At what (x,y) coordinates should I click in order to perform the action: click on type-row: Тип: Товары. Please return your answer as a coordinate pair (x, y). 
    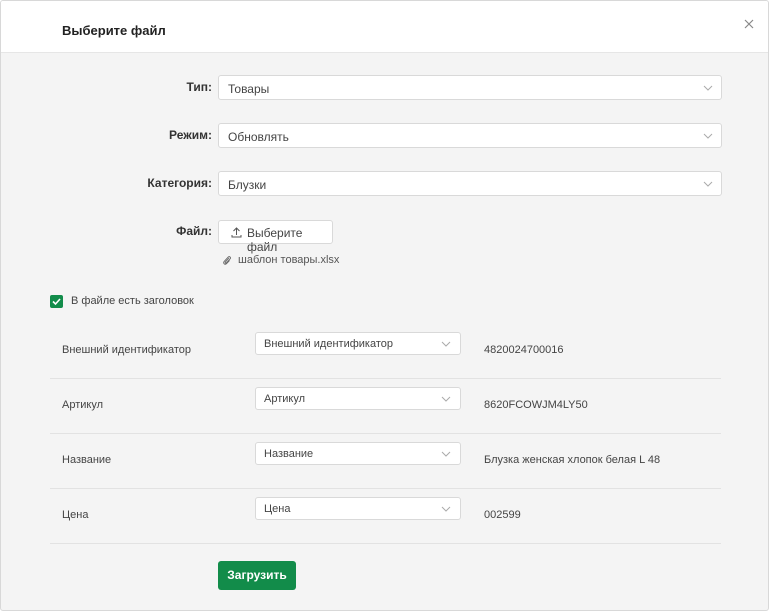
    Looking at the image, I should click on (384, 88).